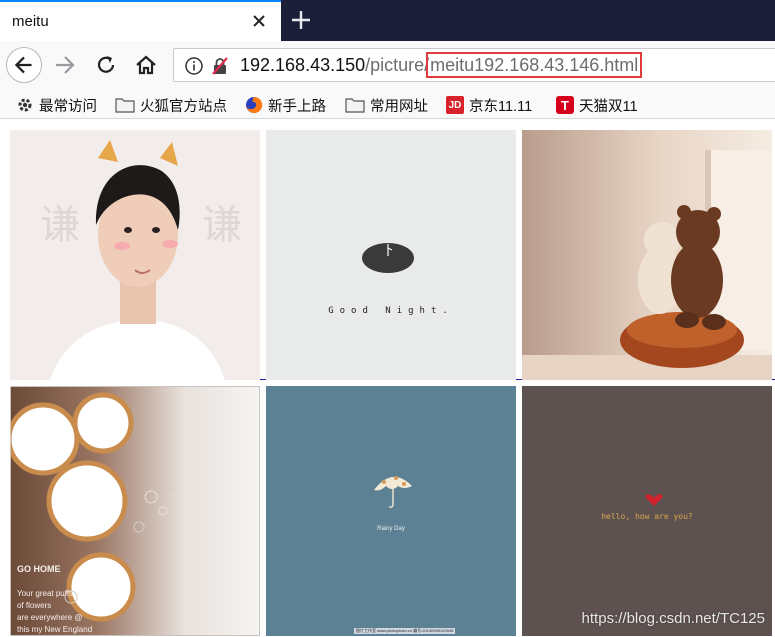  Describe the element at coordinates (50, 617) in the screenshot. I see `go-home-line: are everywhere @` at that location.